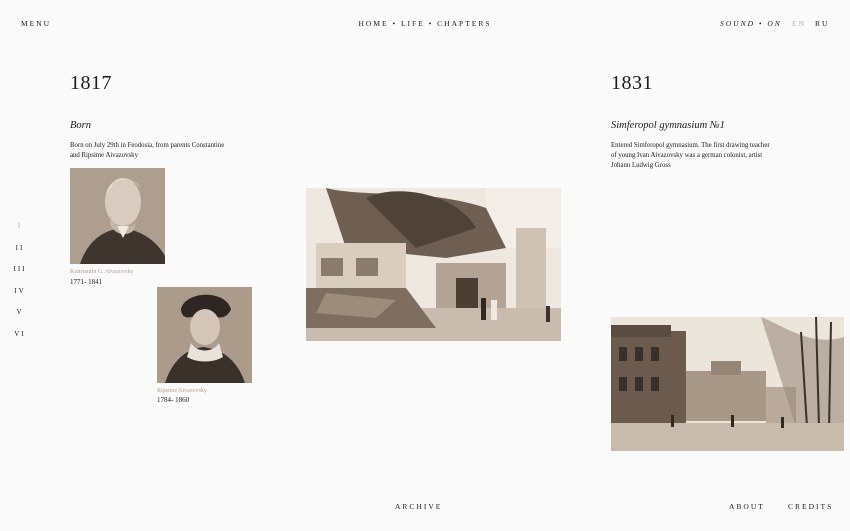  I want to click on portrait-years: 1771- 1841, so click(86, 282).